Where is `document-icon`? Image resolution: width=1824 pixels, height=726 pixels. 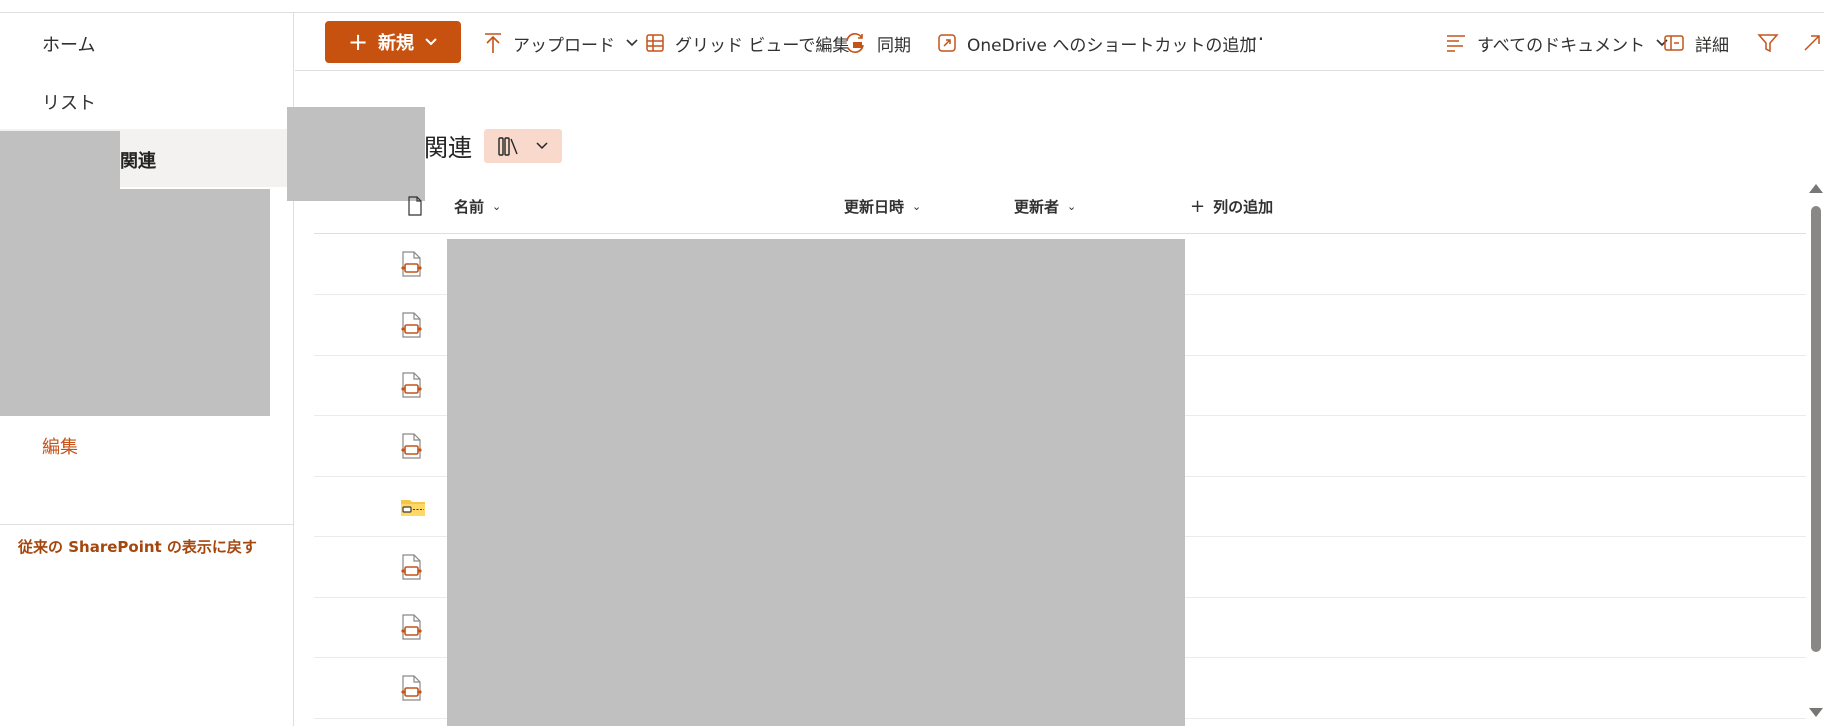
document-icon is located at coordinates (415, 206).